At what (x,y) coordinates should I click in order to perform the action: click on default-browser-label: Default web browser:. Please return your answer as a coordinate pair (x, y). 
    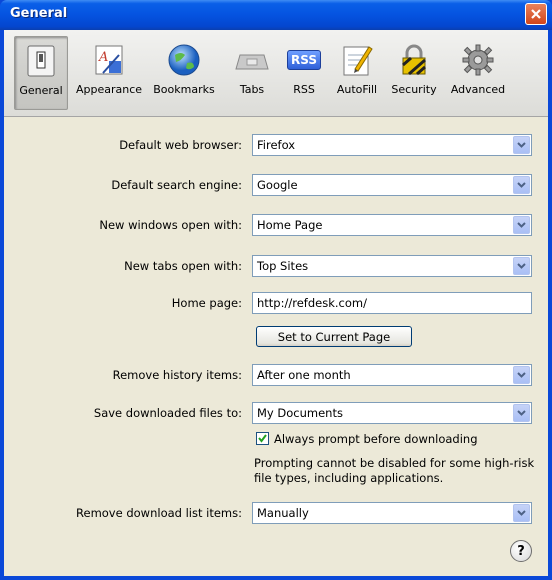
    Looking at the image, I should click on (180, 145).